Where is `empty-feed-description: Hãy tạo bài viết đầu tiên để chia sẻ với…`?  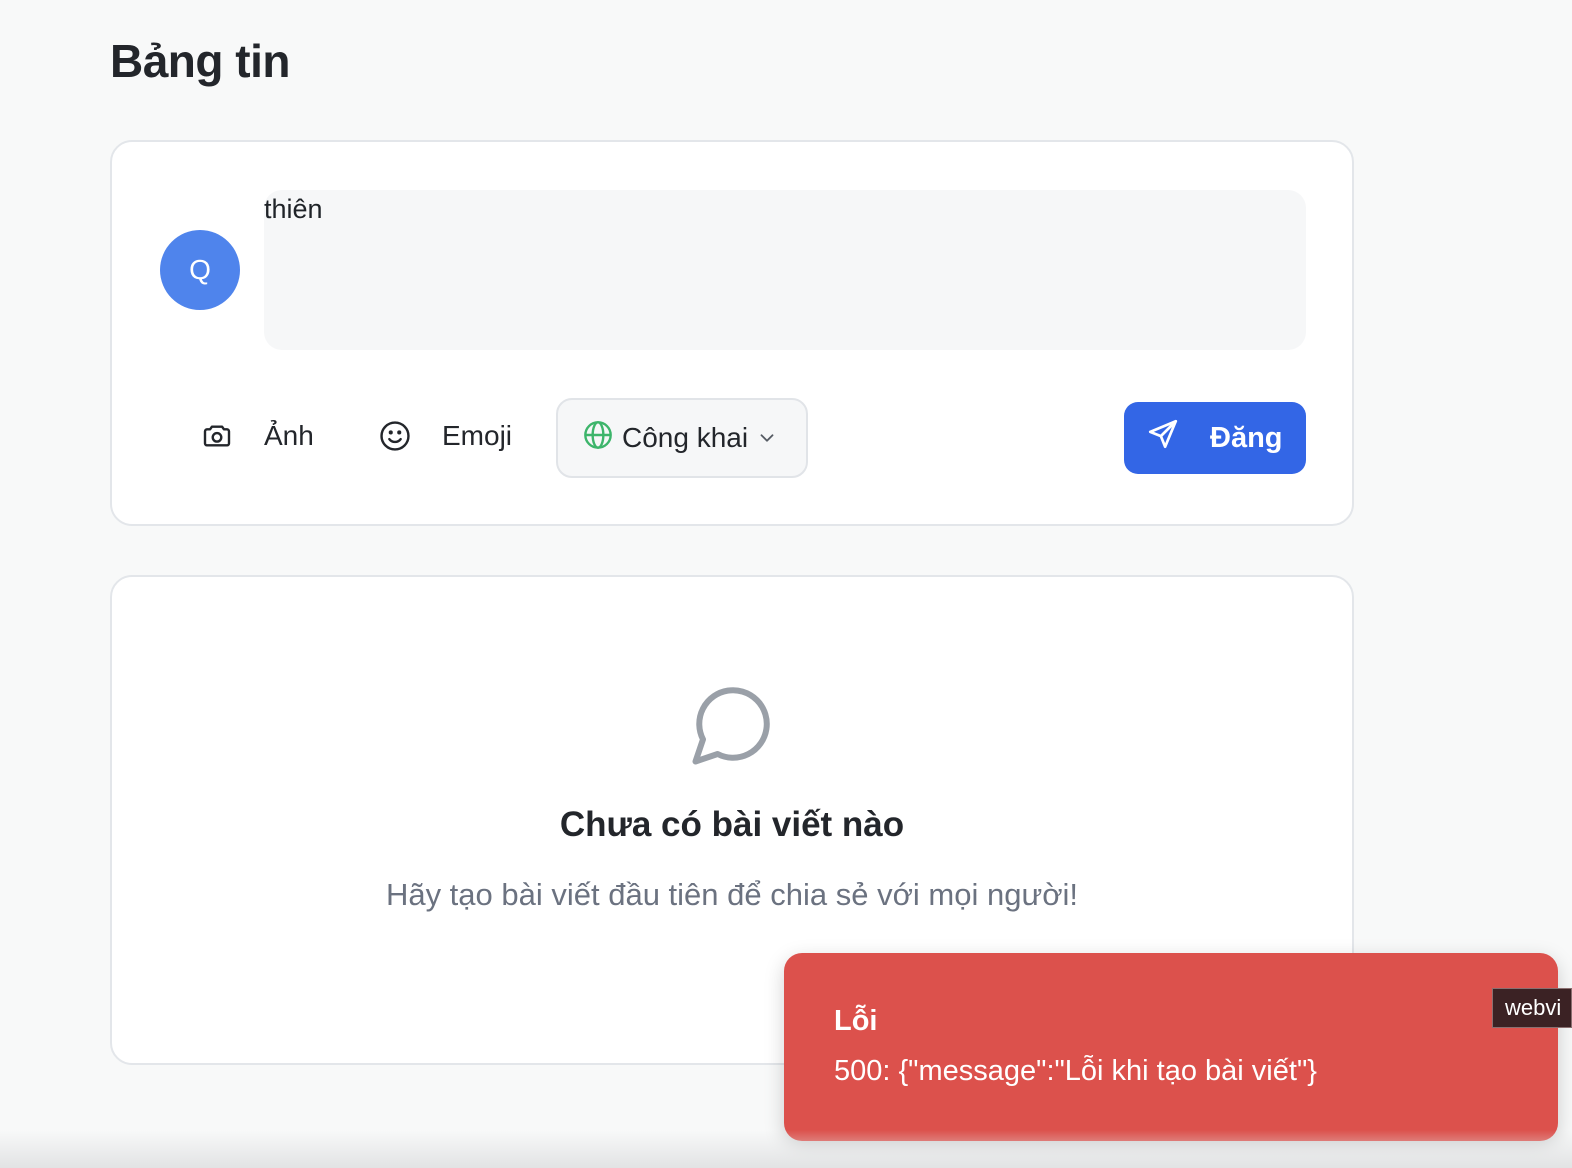
empty-feed-description: Hãy tạo bài viết đầu tiên để chia sẻ với… is located at coordinates (732, 894).